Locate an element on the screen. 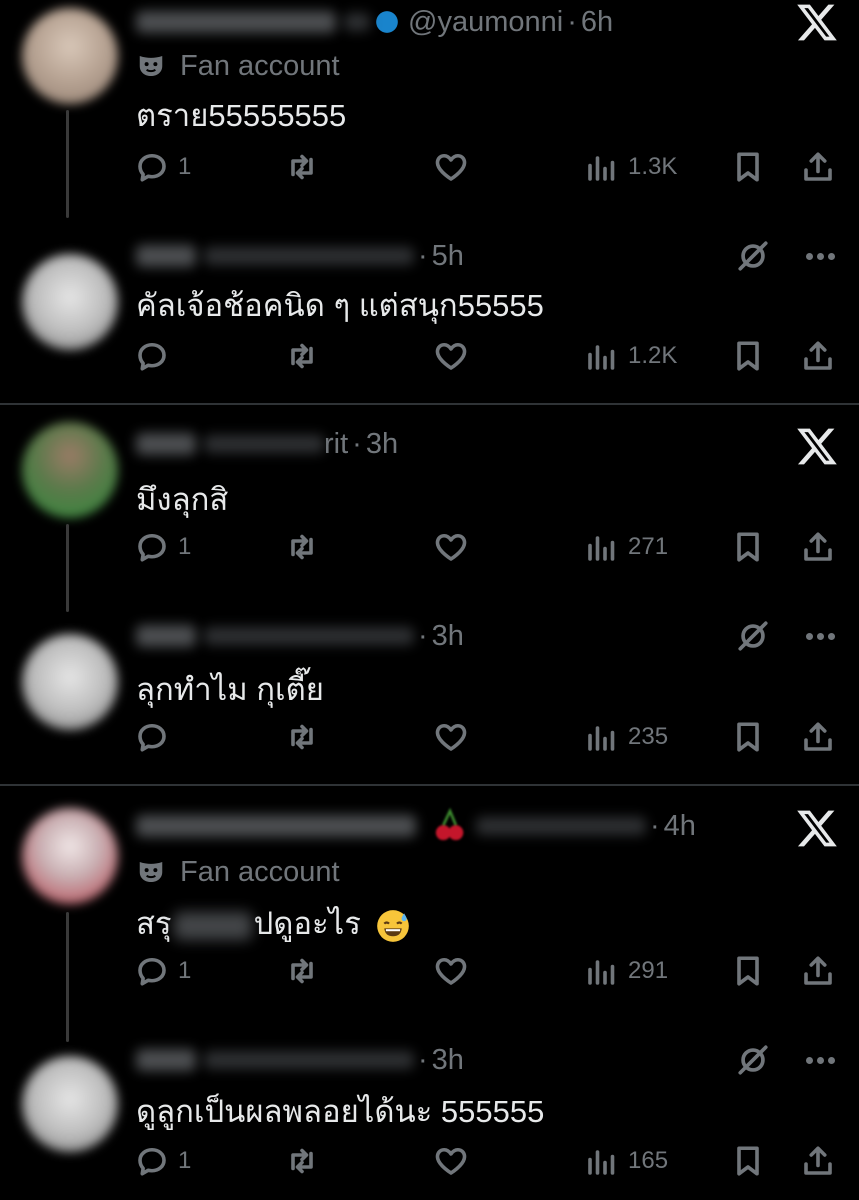 The height and width of the screenshot is (1200, 859). handle: rit is located at coordinates (336, 444).